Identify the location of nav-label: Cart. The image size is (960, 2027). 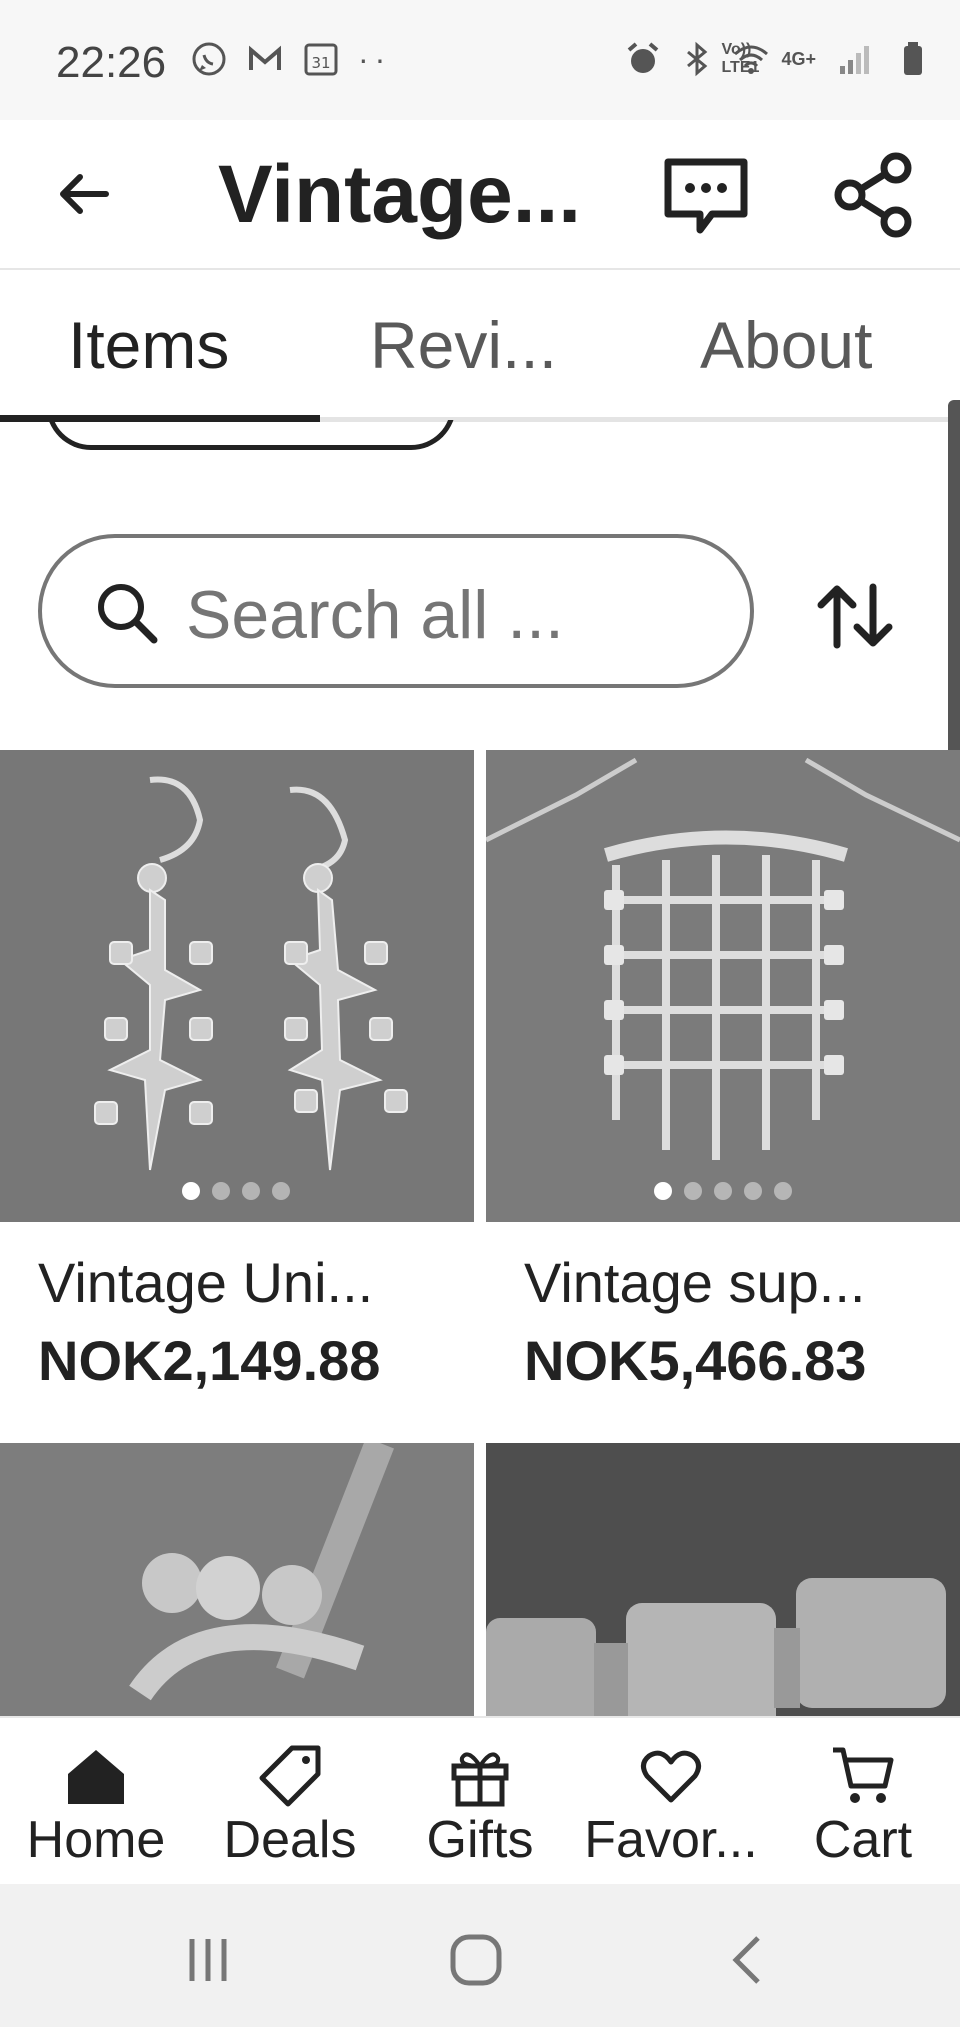
(863, 1840).